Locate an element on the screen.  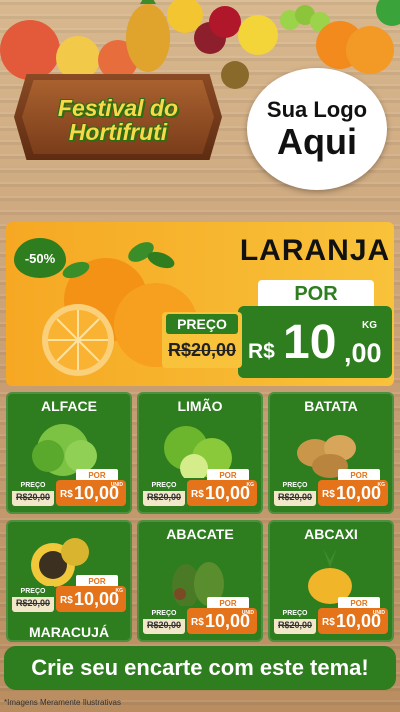
hero-product-name: LARANJA is located at coordinates (315, 250).